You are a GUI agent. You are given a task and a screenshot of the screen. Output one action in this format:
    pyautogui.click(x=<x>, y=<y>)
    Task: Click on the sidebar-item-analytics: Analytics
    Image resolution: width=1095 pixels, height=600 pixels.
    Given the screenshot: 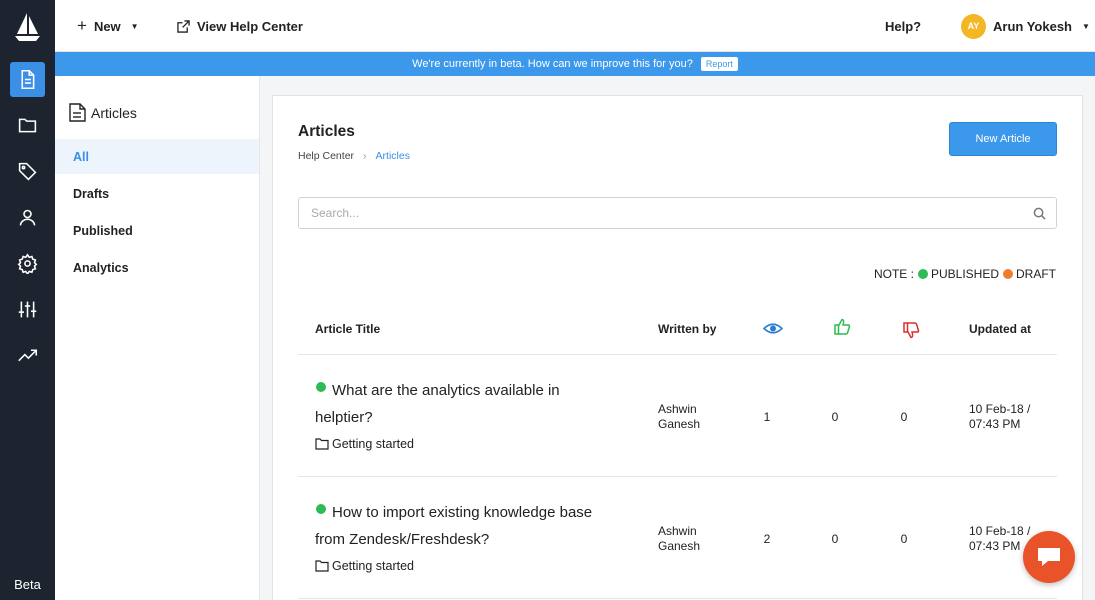 What is the action you would take?
    pyautogui.click(x=157, y=267)
    